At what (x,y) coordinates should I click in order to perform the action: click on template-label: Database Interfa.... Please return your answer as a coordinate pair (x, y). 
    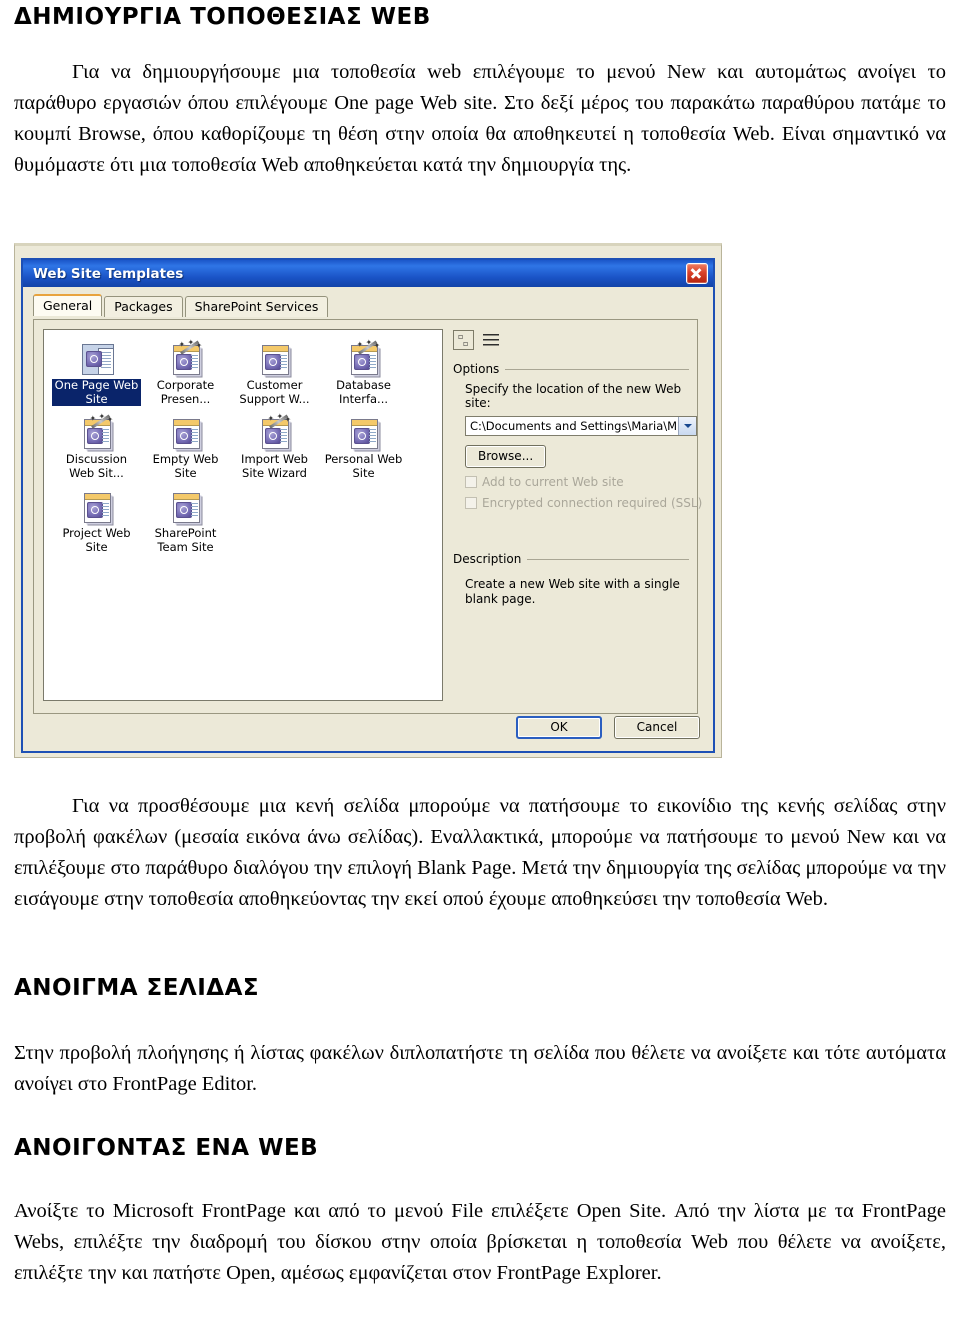
    Looking at the image, I should click on (363, 392).